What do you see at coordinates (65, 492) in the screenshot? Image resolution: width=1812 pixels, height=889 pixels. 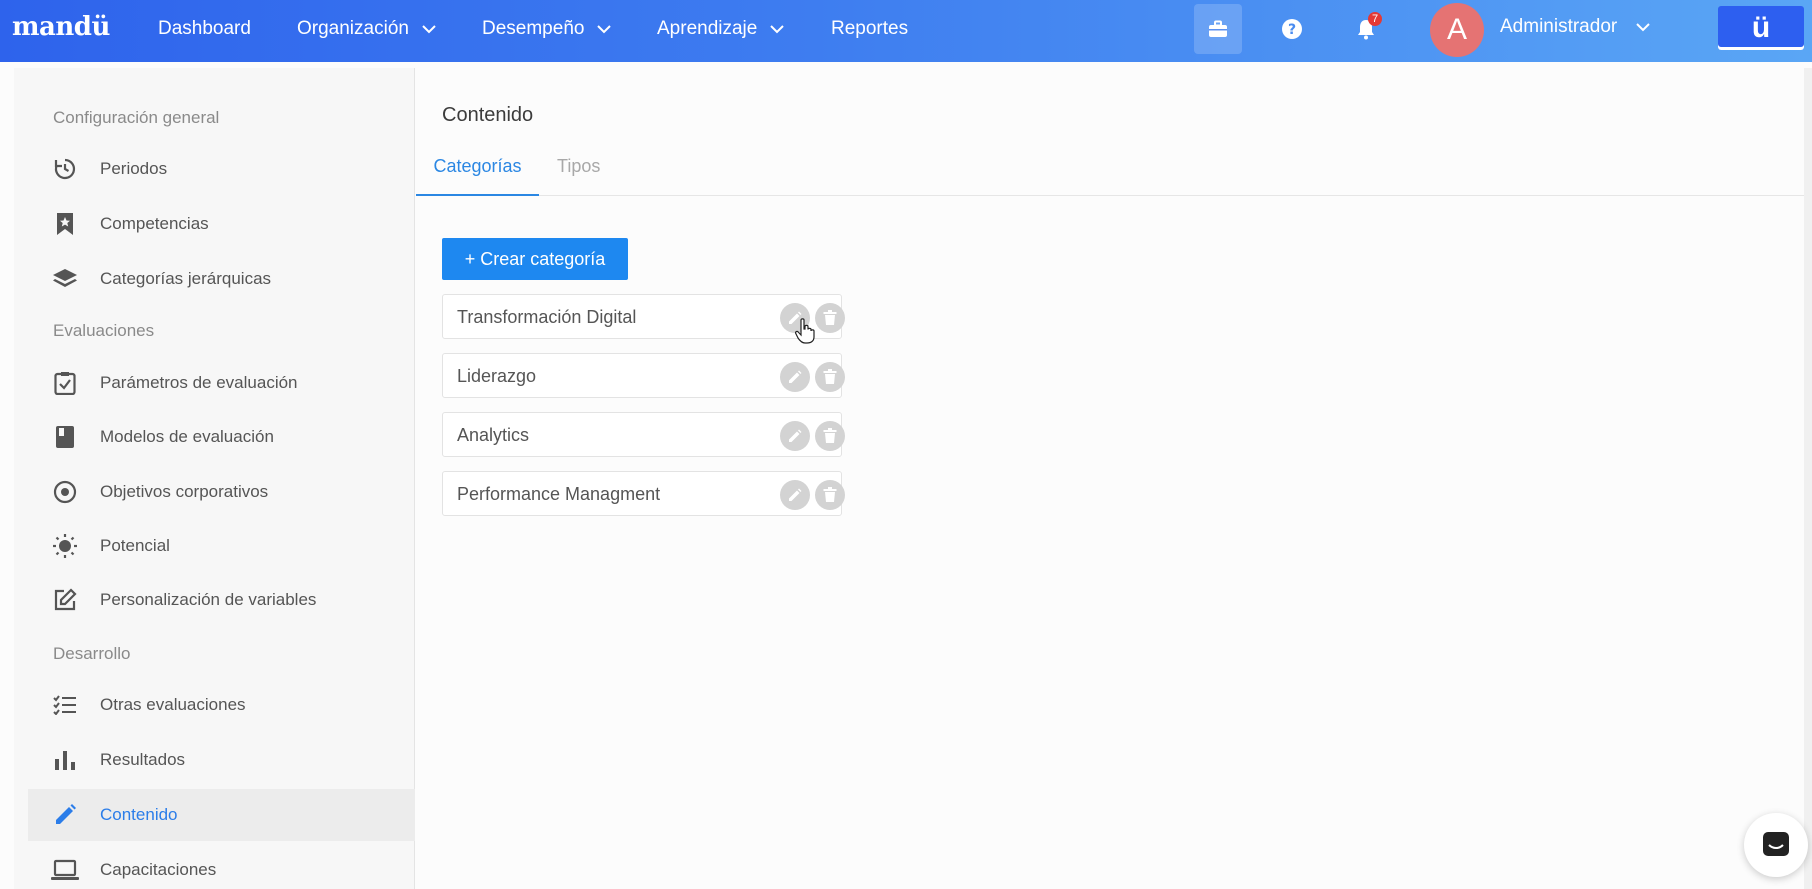 I see `target-icon` at bounding box center [65, 492].